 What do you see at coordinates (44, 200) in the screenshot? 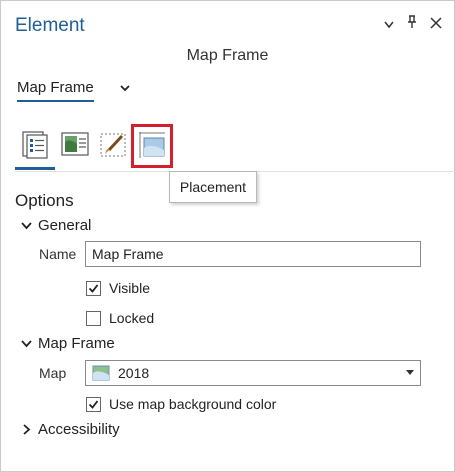
I see `options-heading: Options` at bounding box center [44, 200].